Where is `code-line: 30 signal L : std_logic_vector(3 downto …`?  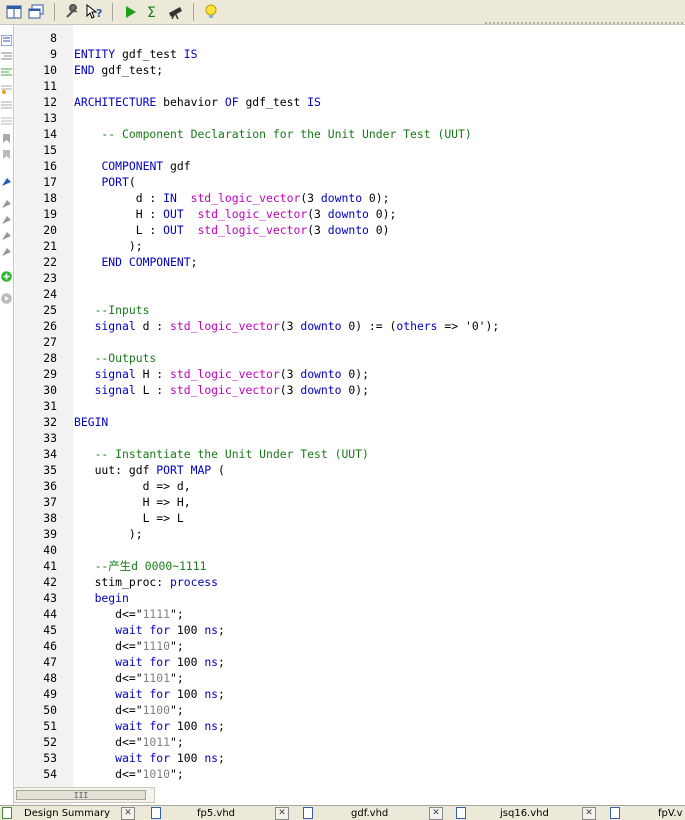
code-line: 30 signal L : std_logic_vector(3 downto … is located at coordinates (350, 390).